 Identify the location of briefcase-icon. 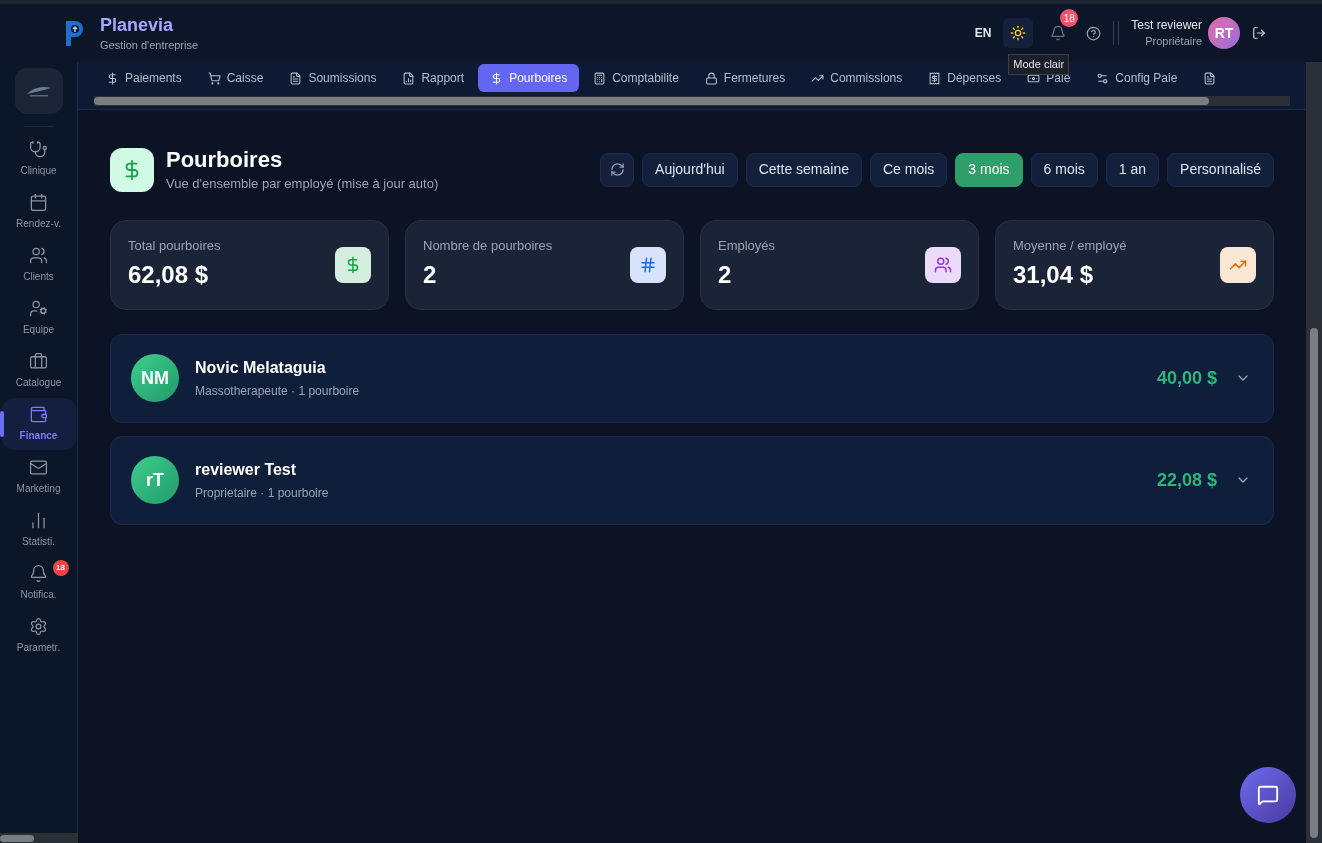
(38, 361).